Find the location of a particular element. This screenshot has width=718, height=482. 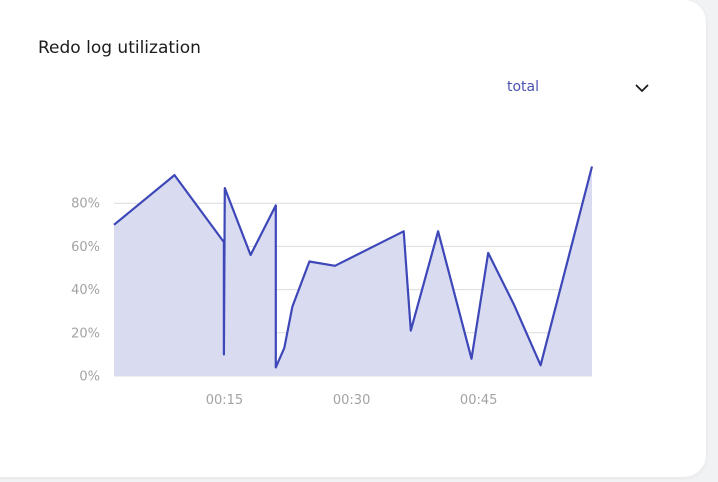

x-tick-label: 00:45 is located at coordinates (478, 400).